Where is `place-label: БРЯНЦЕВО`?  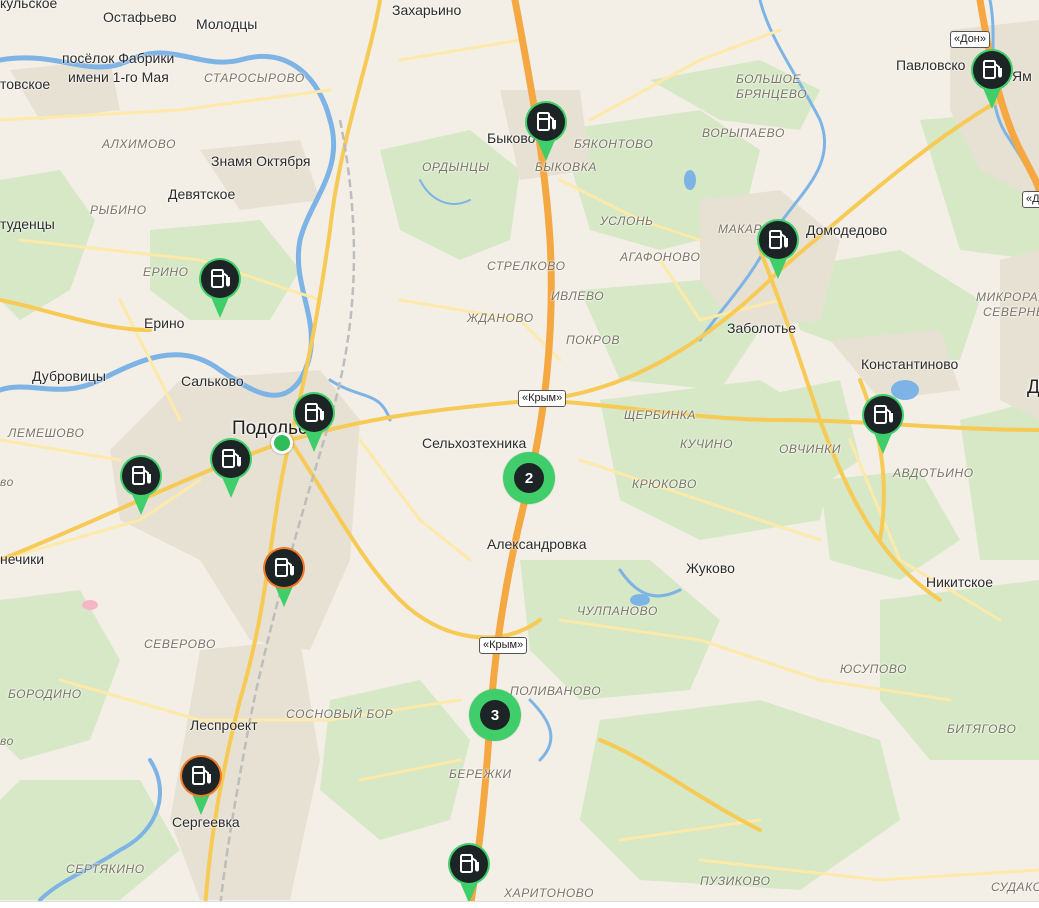
place-label: БРЯНЦЕВО is located at coordinates (772, 94).